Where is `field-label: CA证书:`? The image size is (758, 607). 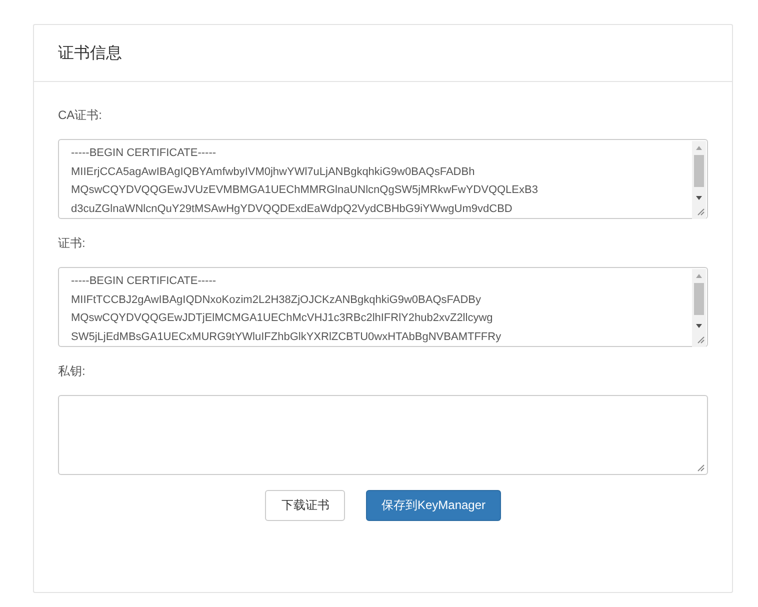 field-label: CA证书: is located at coordinates (80, 115).